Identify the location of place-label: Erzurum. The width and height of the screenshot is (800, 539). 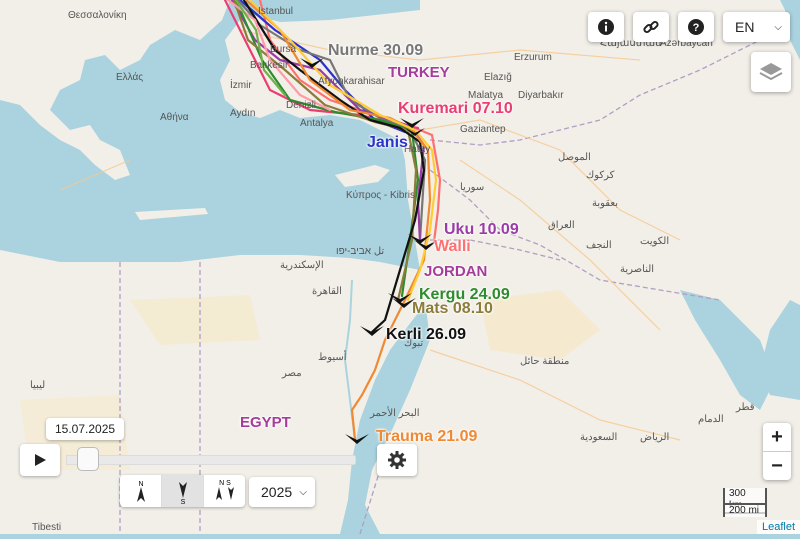
(533, 57).